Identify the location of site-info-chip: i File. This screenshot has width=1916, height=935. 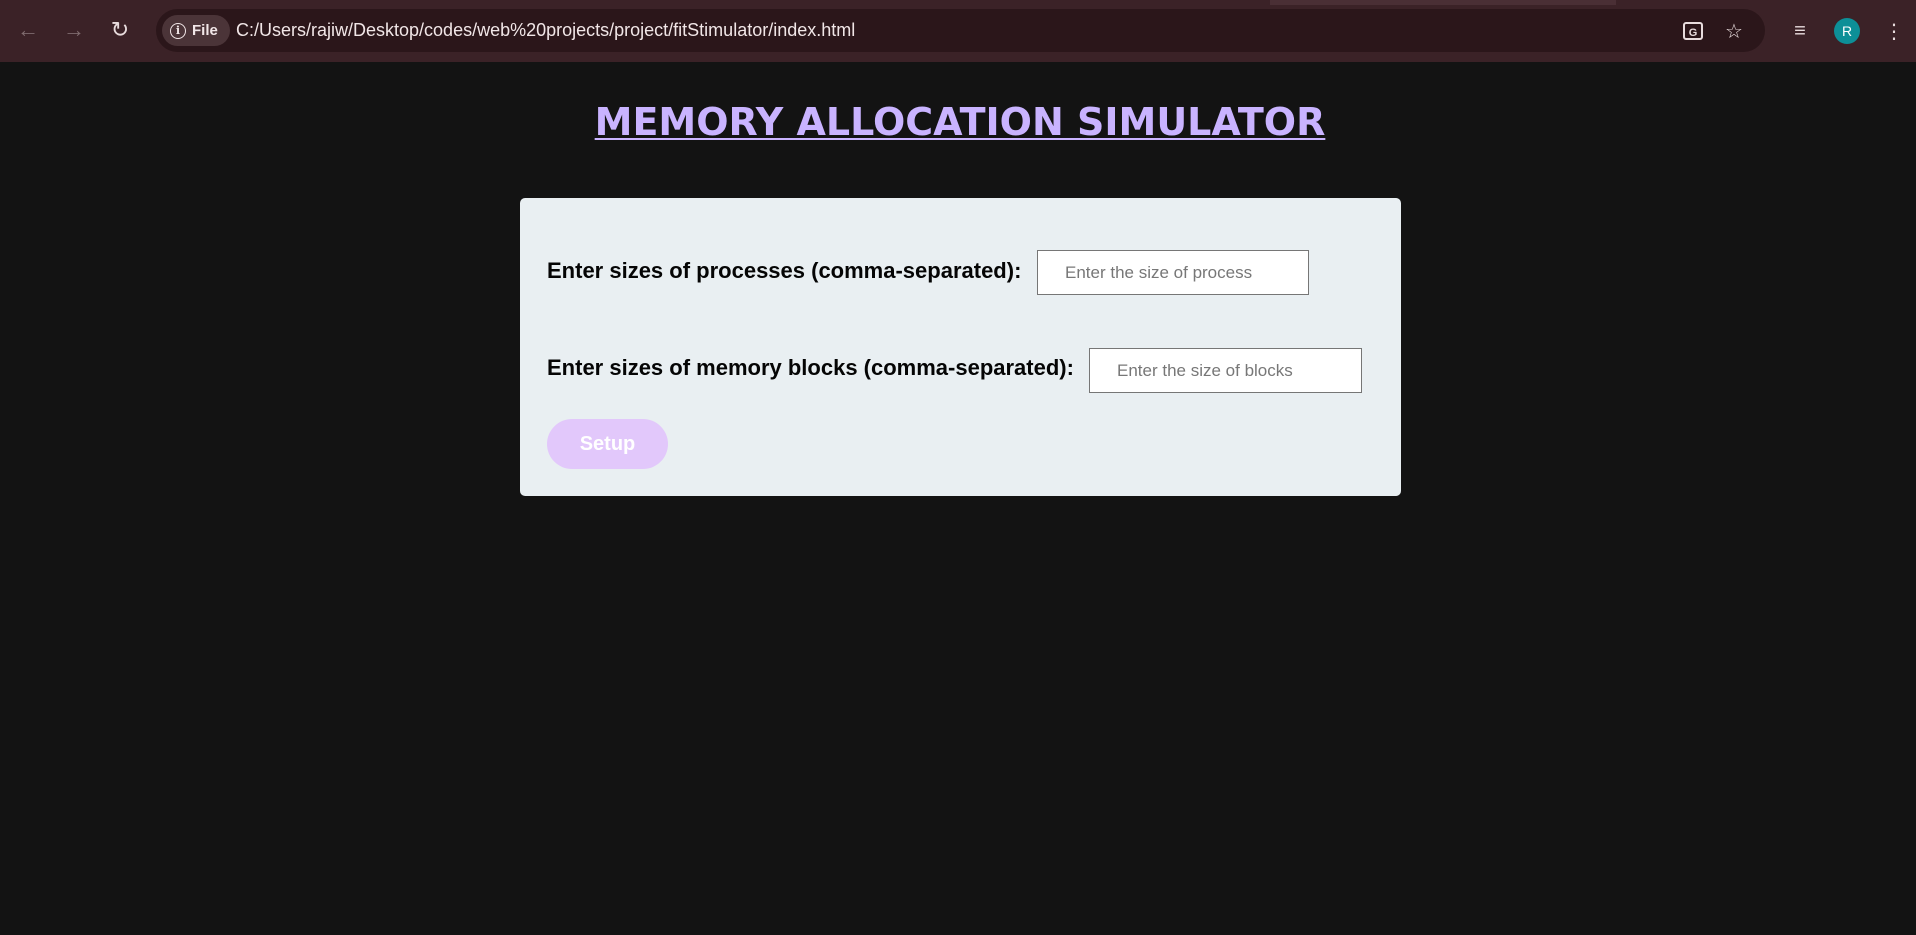
(196, 30).